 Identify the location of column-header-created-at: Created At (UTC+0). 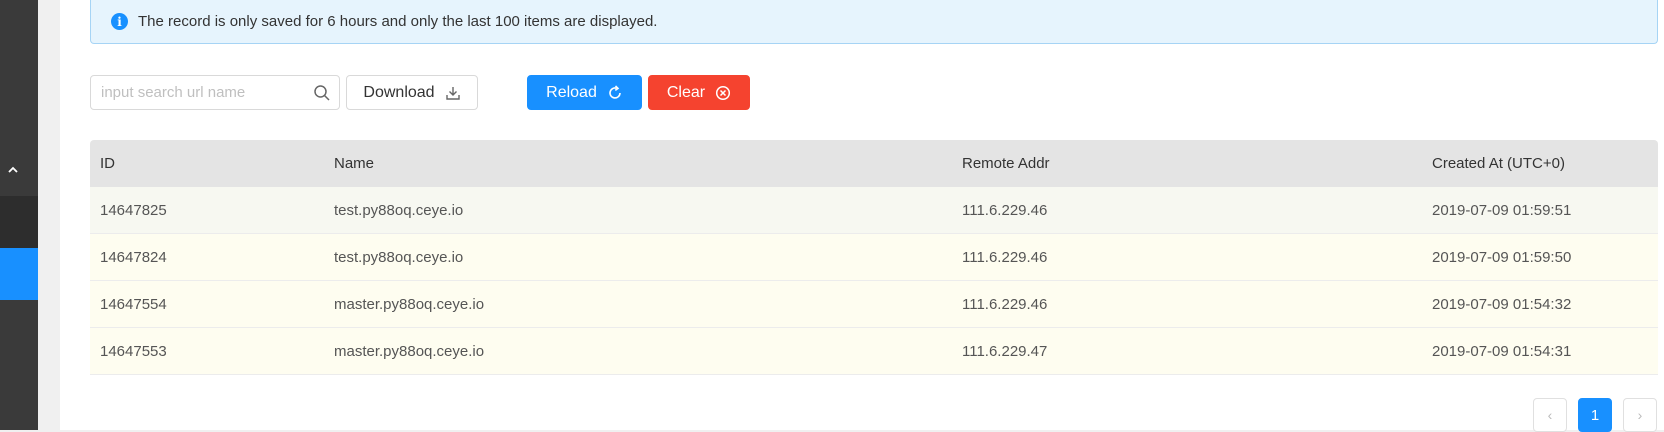
(1540, 163).